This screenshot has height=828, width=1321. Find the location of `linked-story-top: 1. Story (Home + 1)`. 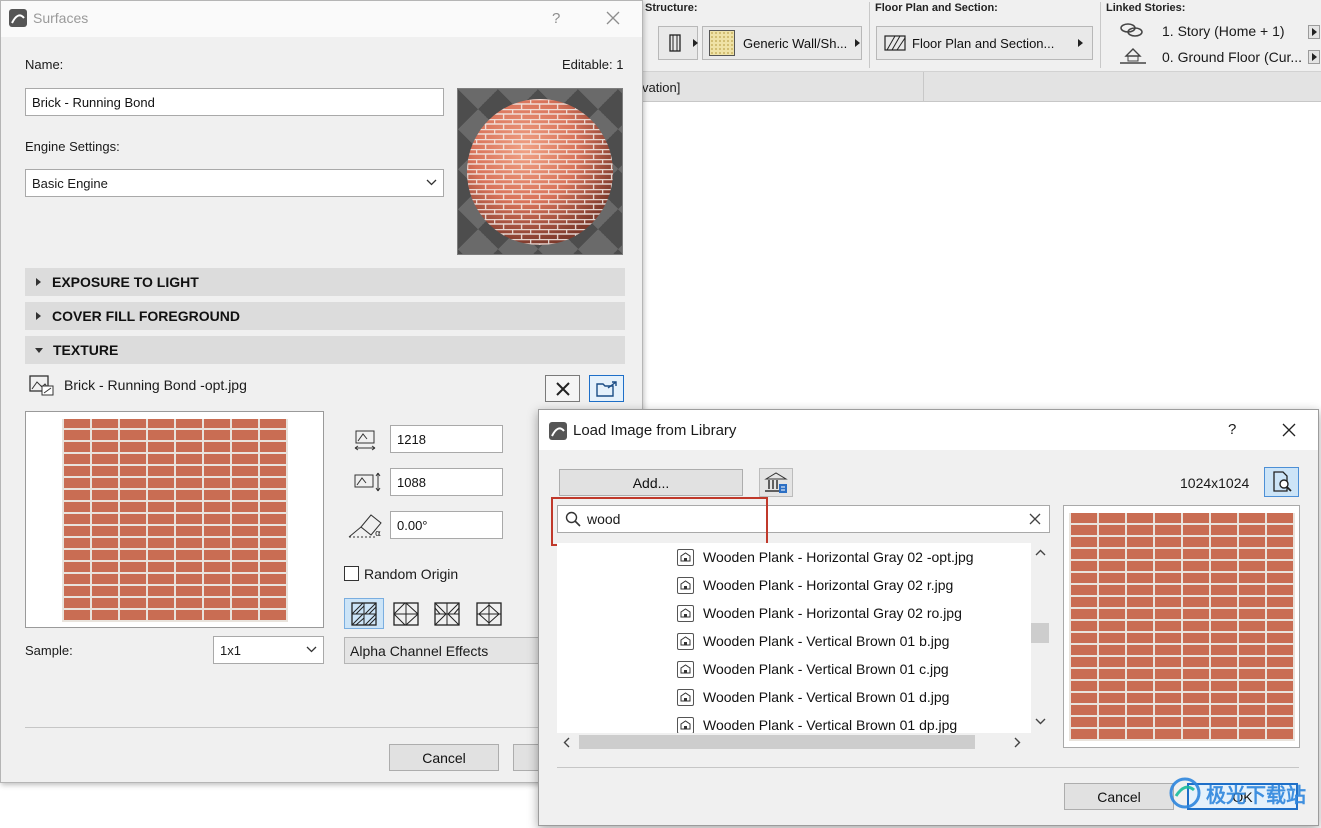

linked-story-top: 1. Story (Home + 1) is located at coordinates (1223, 31).